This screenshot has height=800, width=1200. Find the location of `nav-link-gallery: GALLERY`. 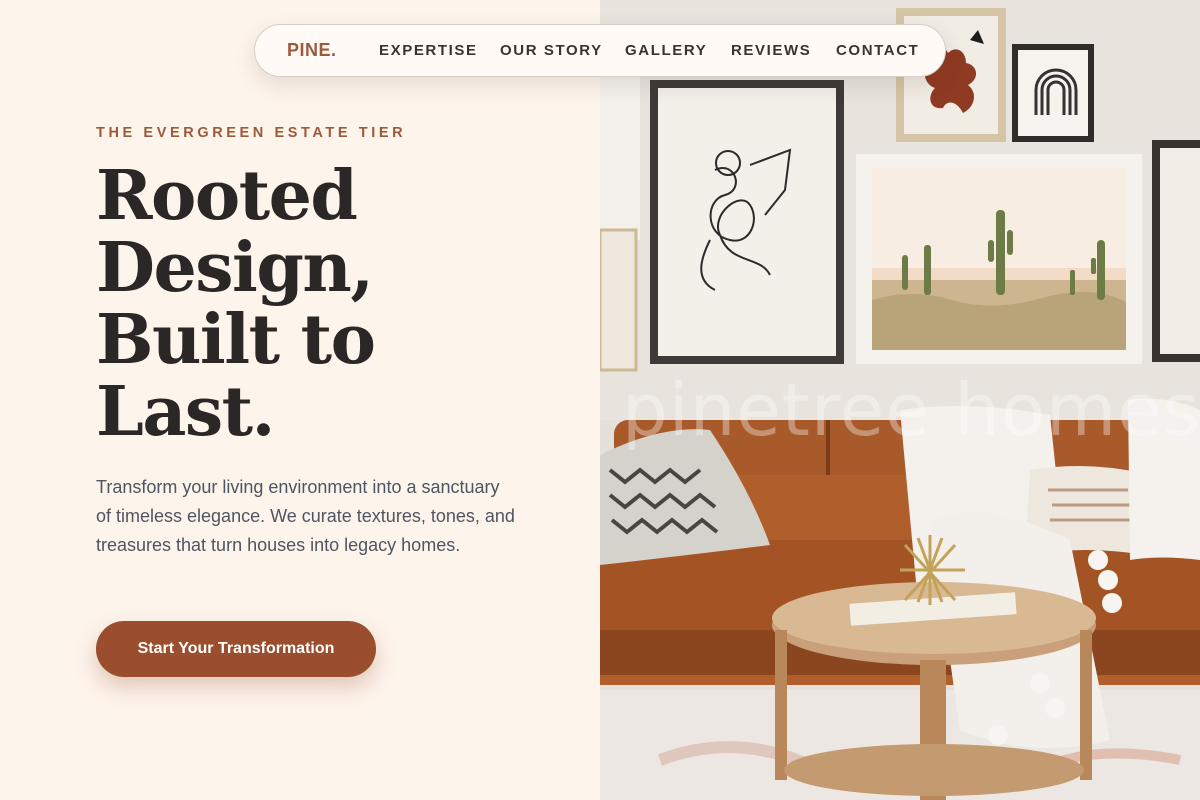

nav-link-gallery: GALLERY is located at coordinates (666, 50).